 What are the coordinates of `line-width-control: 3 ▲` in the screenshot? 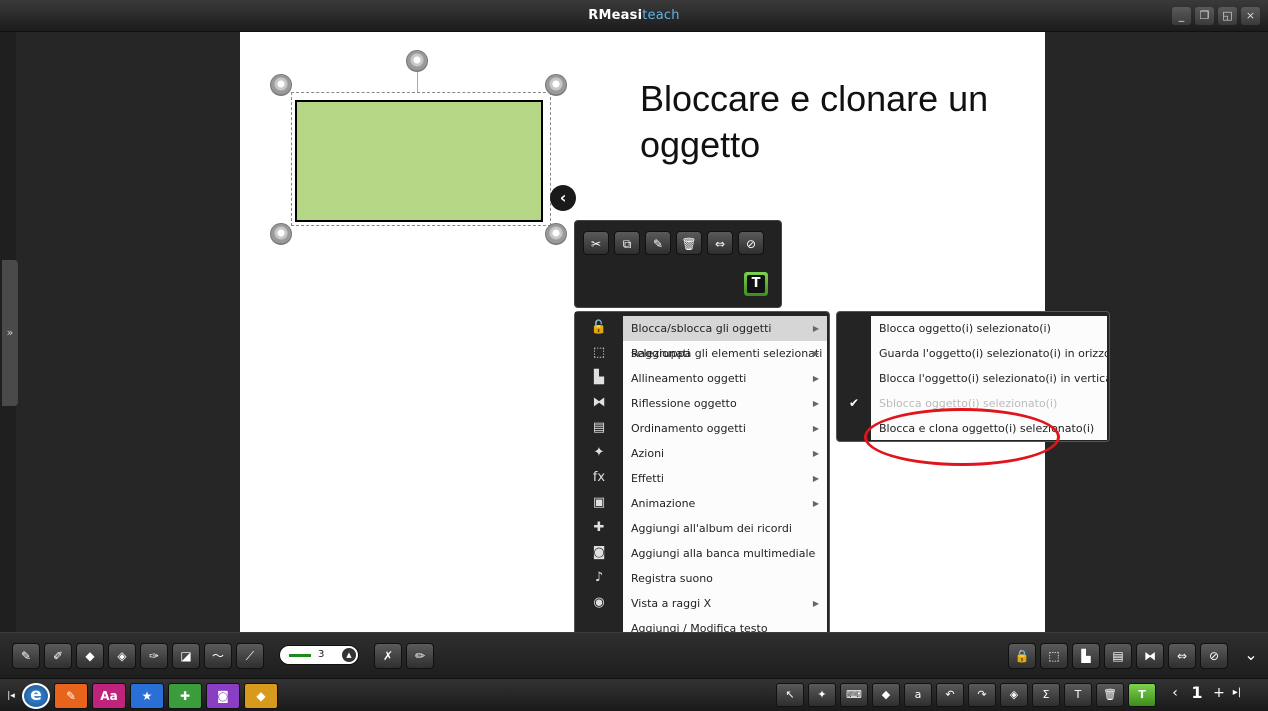 It's located at (319, 655).